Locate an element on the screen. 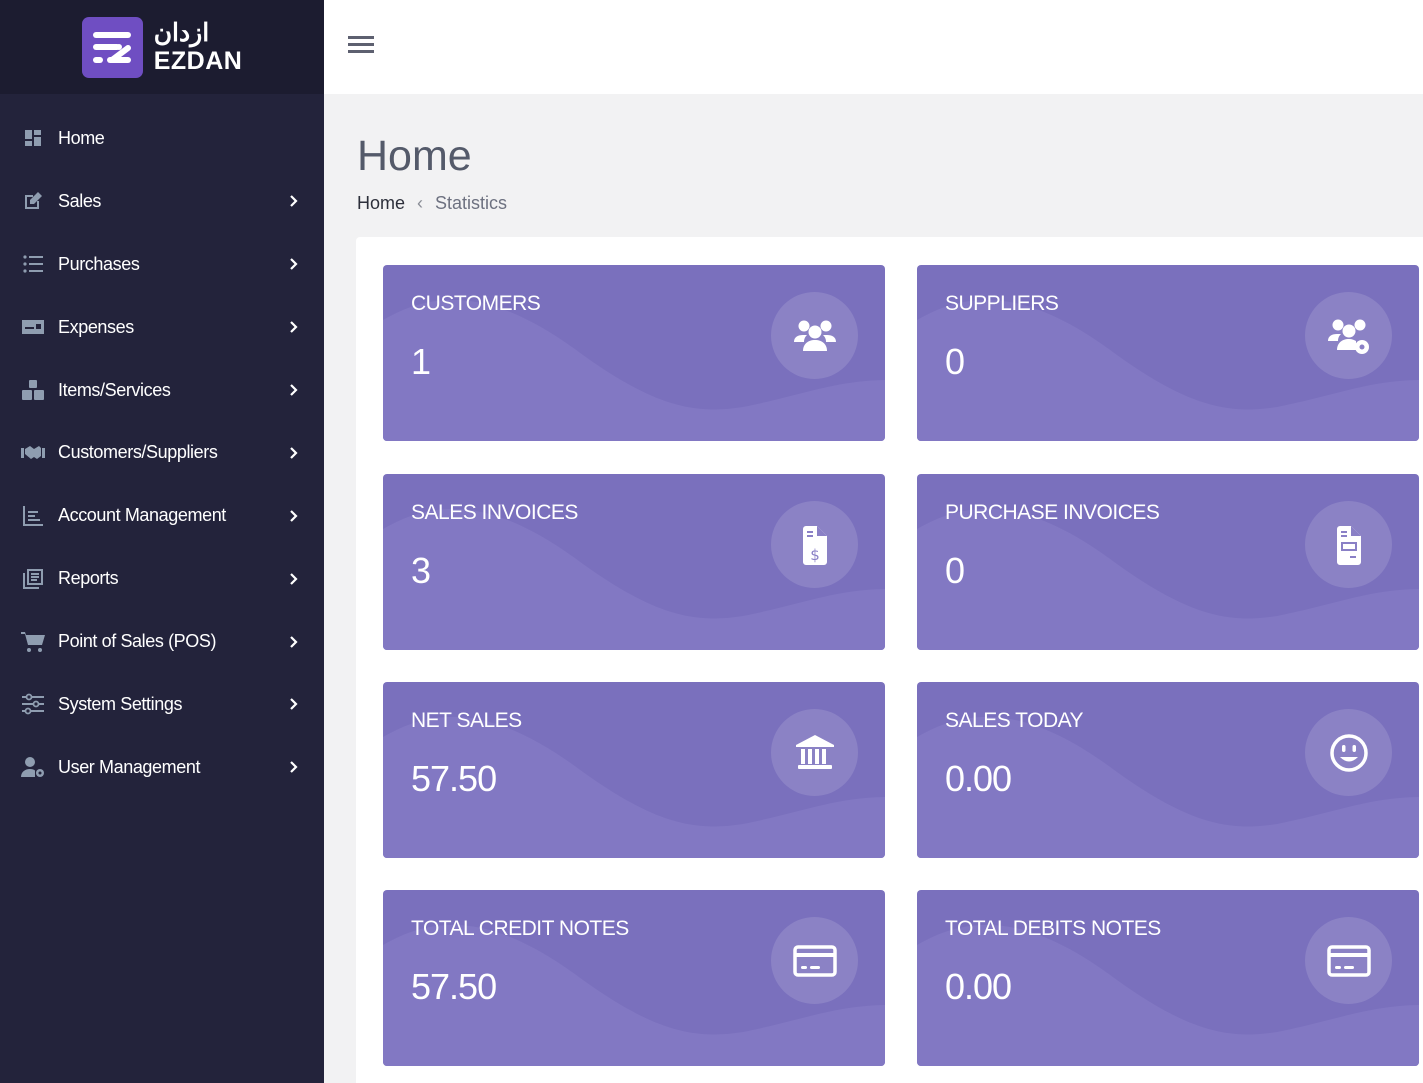 Image resolution: width=1423 pixels, height=1083 pixels. sidebar-item-expenses: Expenses is located at coordinates (162, 327).